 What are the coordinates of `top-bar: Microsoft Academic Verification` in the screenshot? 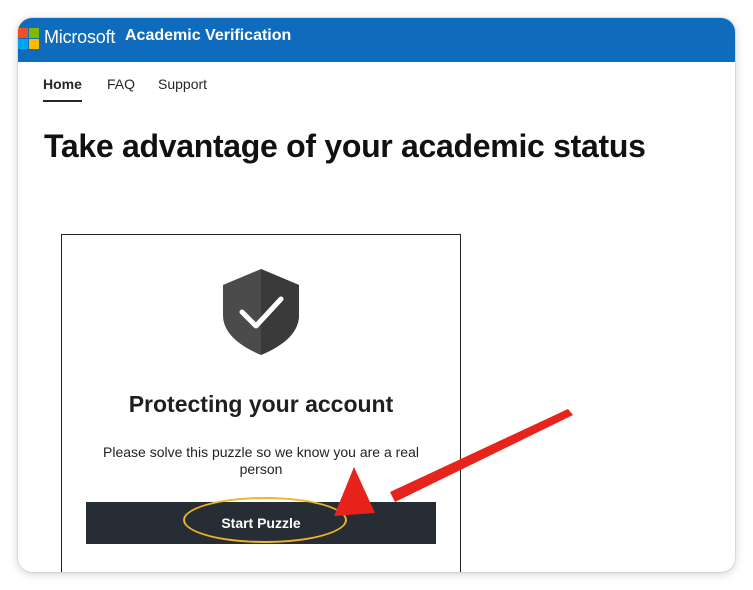 It's located at (376, 40).